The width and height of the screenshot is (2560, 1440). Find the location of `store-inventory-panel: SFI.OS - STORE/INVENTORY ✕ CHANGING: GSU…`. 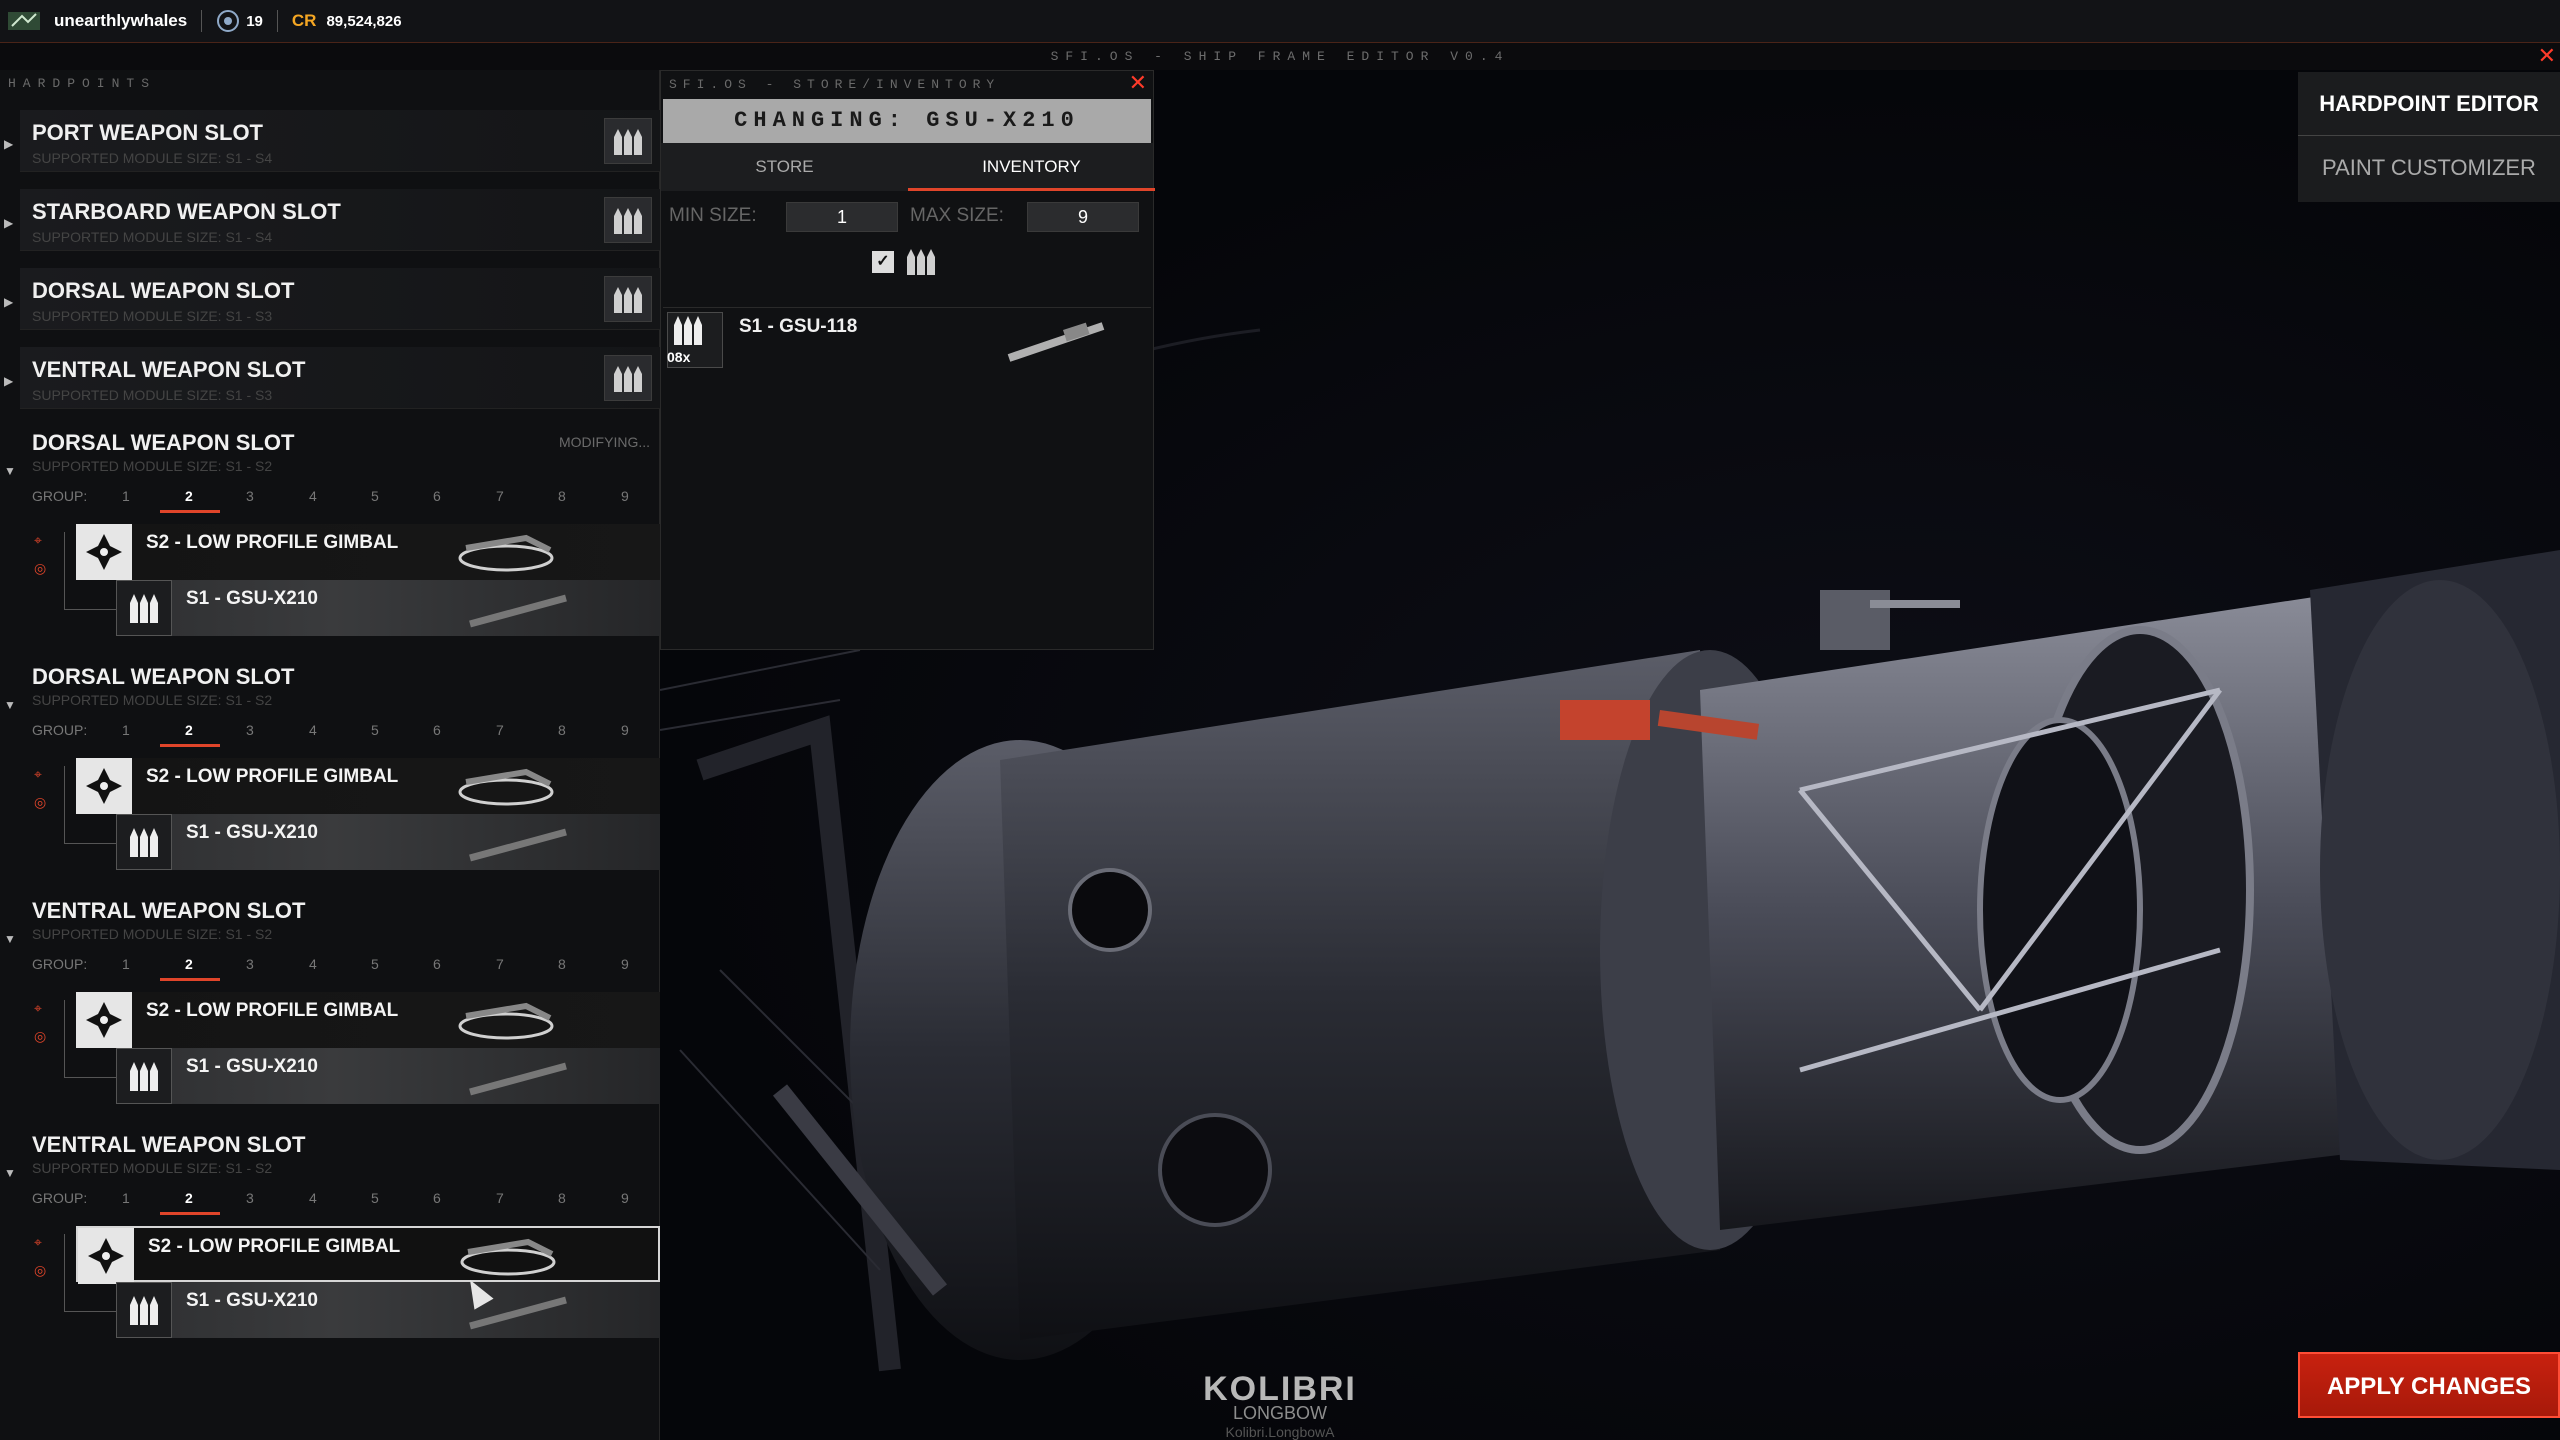

store-inventory-panel: SFI.OS - STORE/INVENTORY ✕ CHANGING: GSU… is located at coordinates (907, 360).